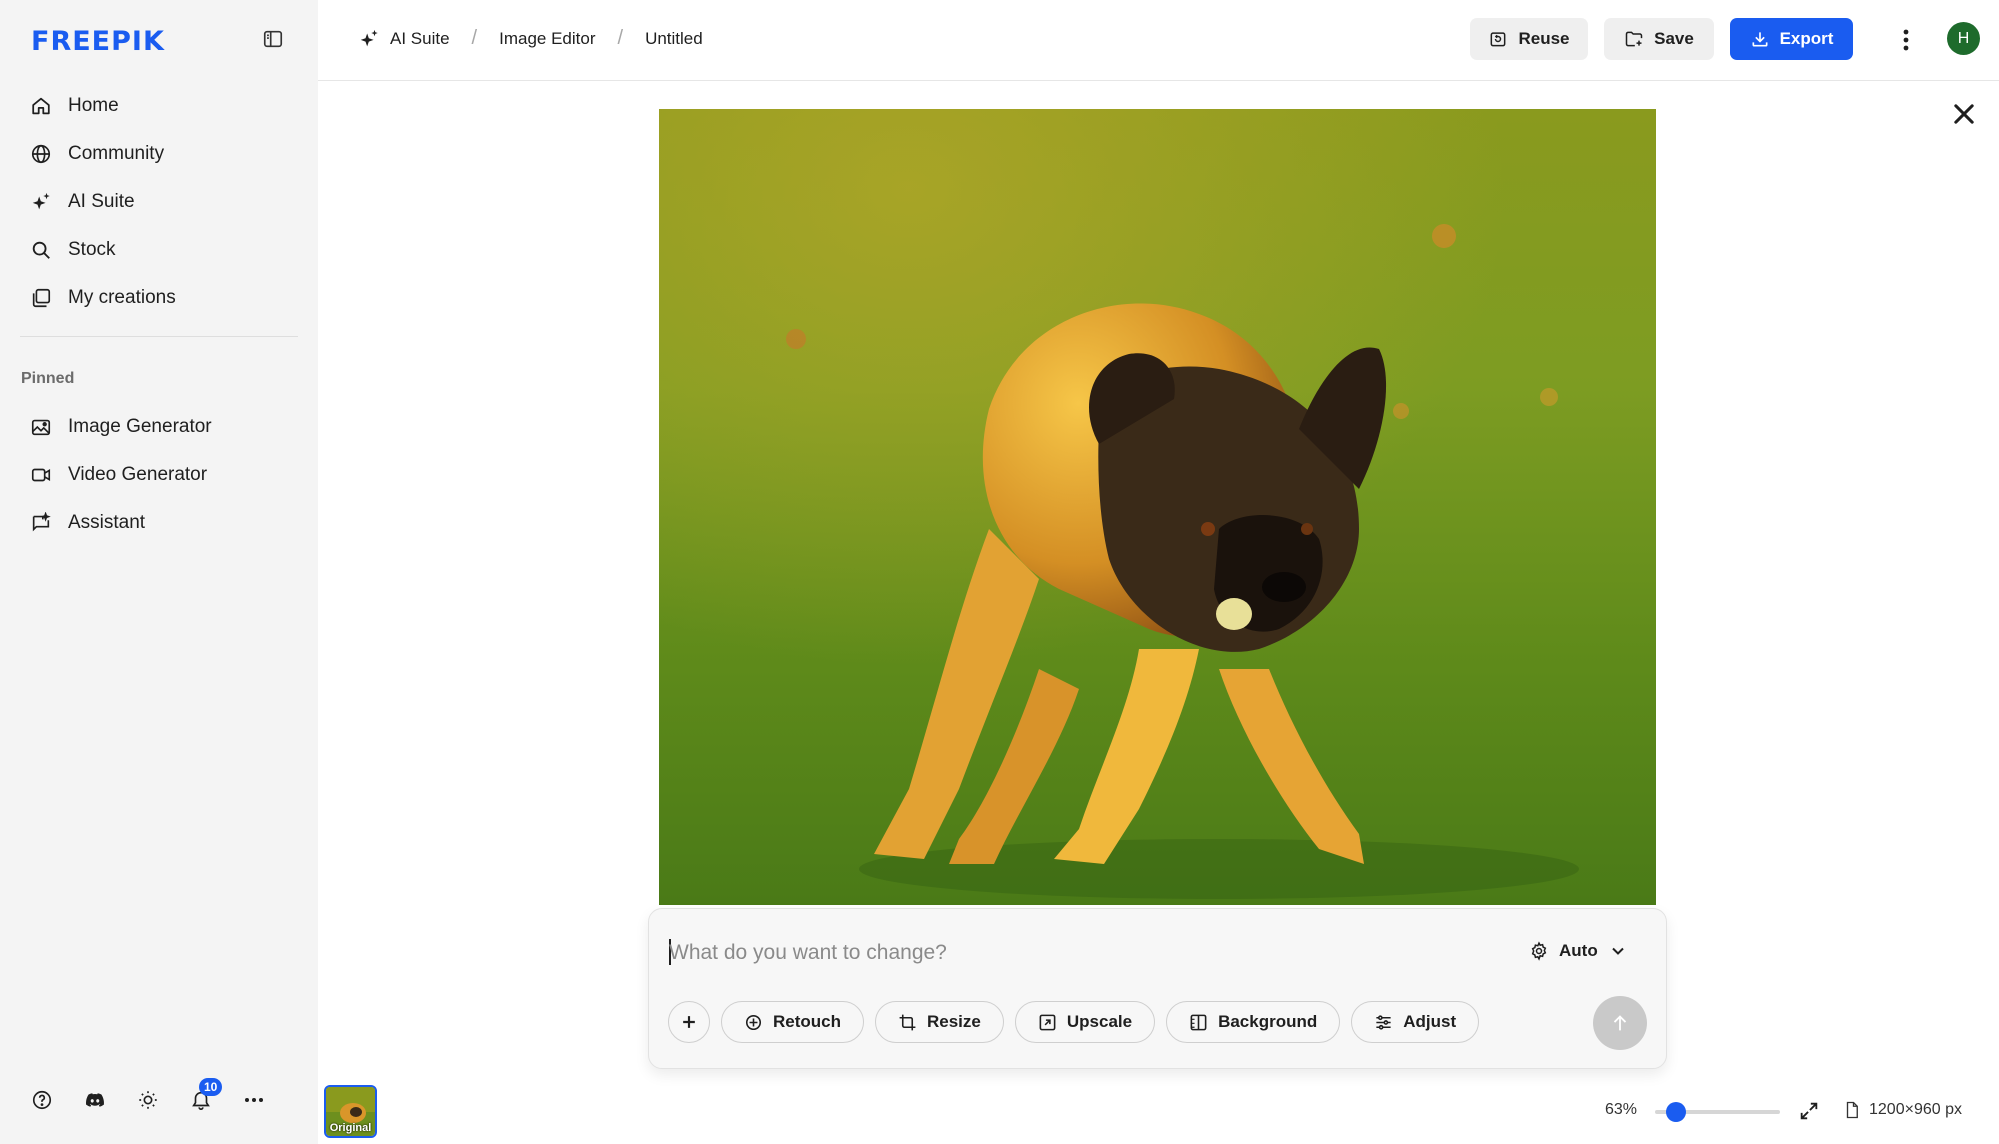 Image resolution: width=1999 pixels, height=1144 pixels. What do you see at coordinates (350, 1111) in the screenshot?
I see `version-thumbnail-original: Original` at bounding box center [350, 1111].